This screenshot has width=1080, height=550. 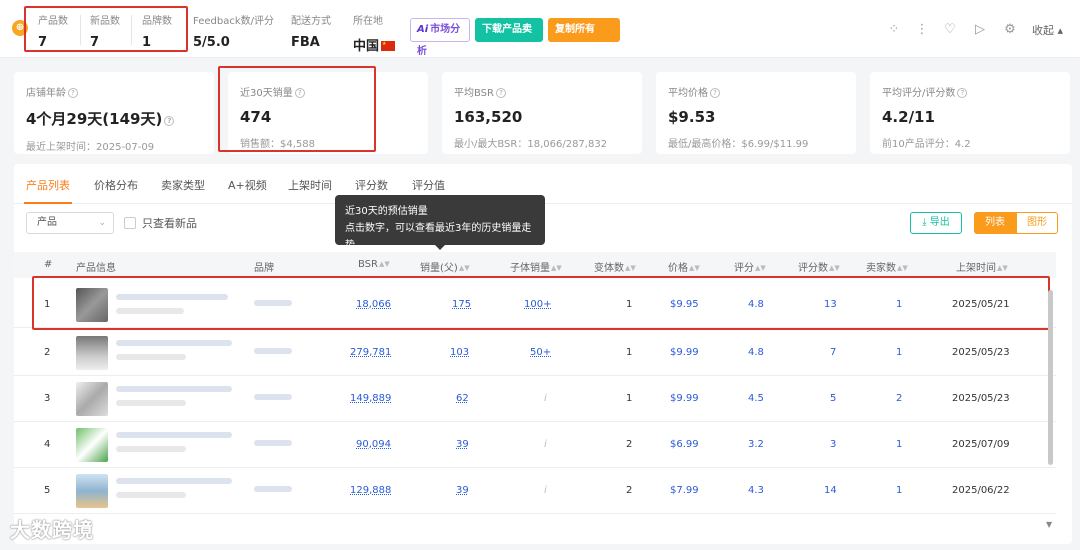 I want to click on col-rating: 评分▲▼, so click(x=750, y=266).